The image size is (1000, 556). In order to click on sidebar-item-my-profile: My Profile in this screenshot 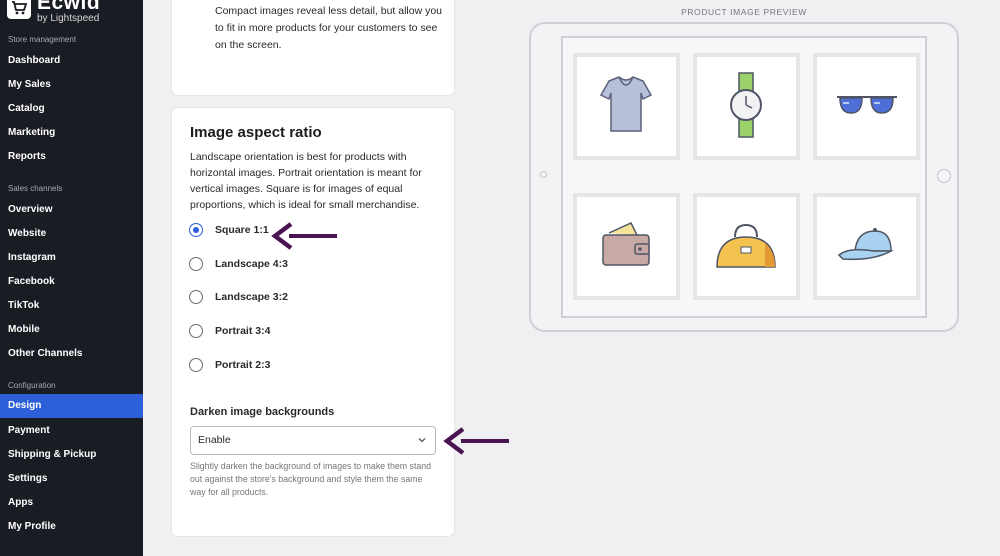, I will do `click(71, 527)`.